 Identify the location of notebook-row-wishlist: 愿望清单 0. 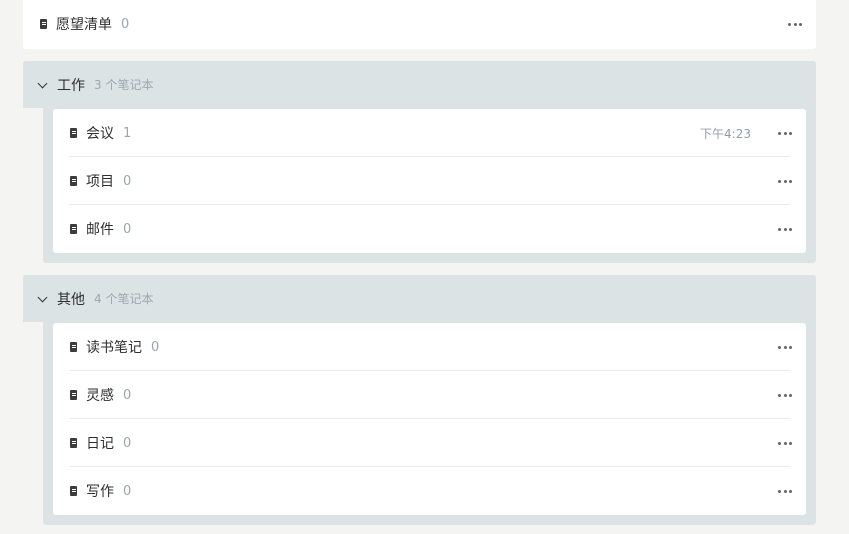
(419, 24).